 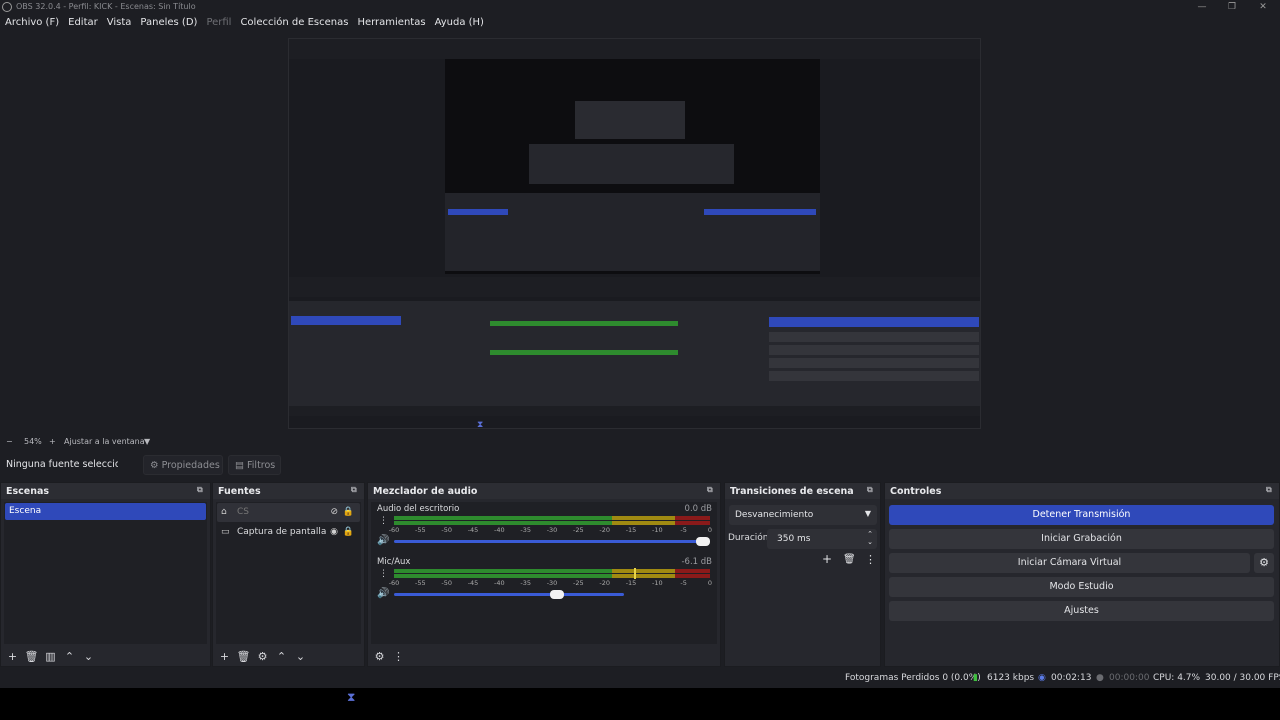 I want to click on menu-scene-collection: Colección de Escenas, so click(x=293, y=24).